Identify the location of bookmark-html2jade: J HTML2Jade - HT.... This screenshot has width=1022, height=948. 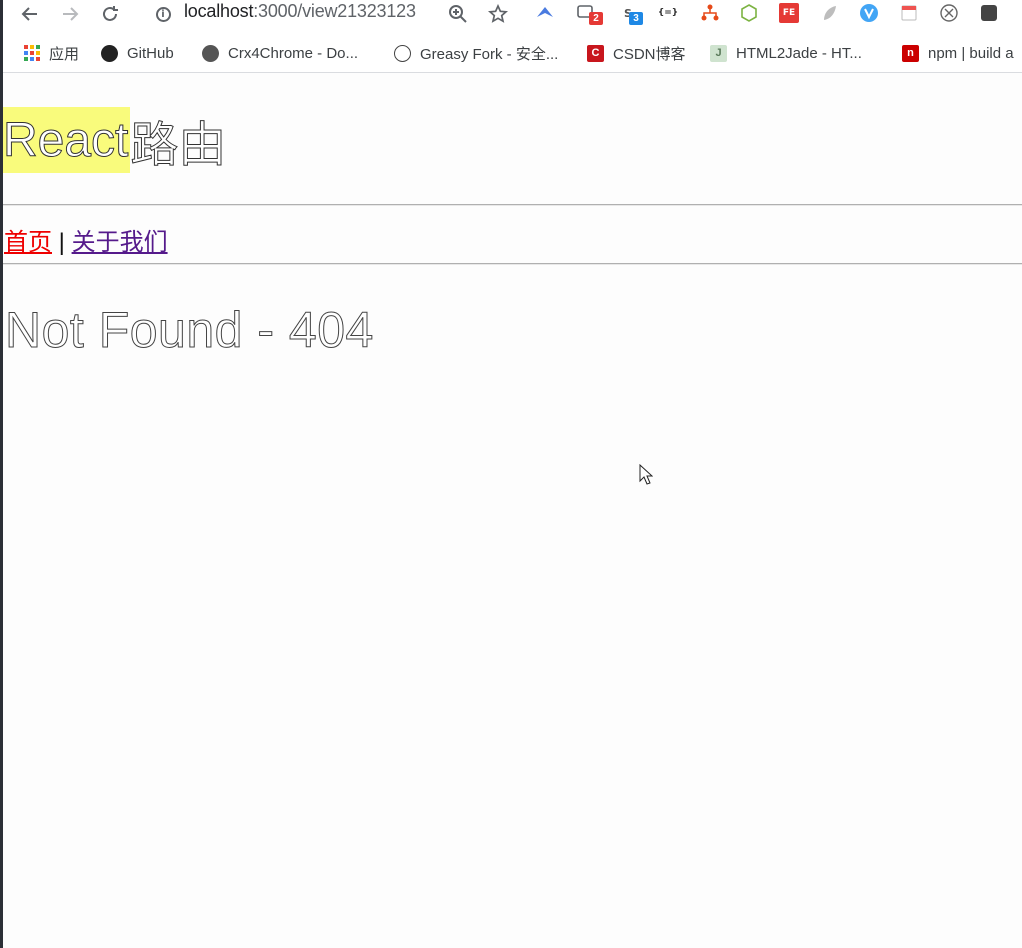
(786, 53).